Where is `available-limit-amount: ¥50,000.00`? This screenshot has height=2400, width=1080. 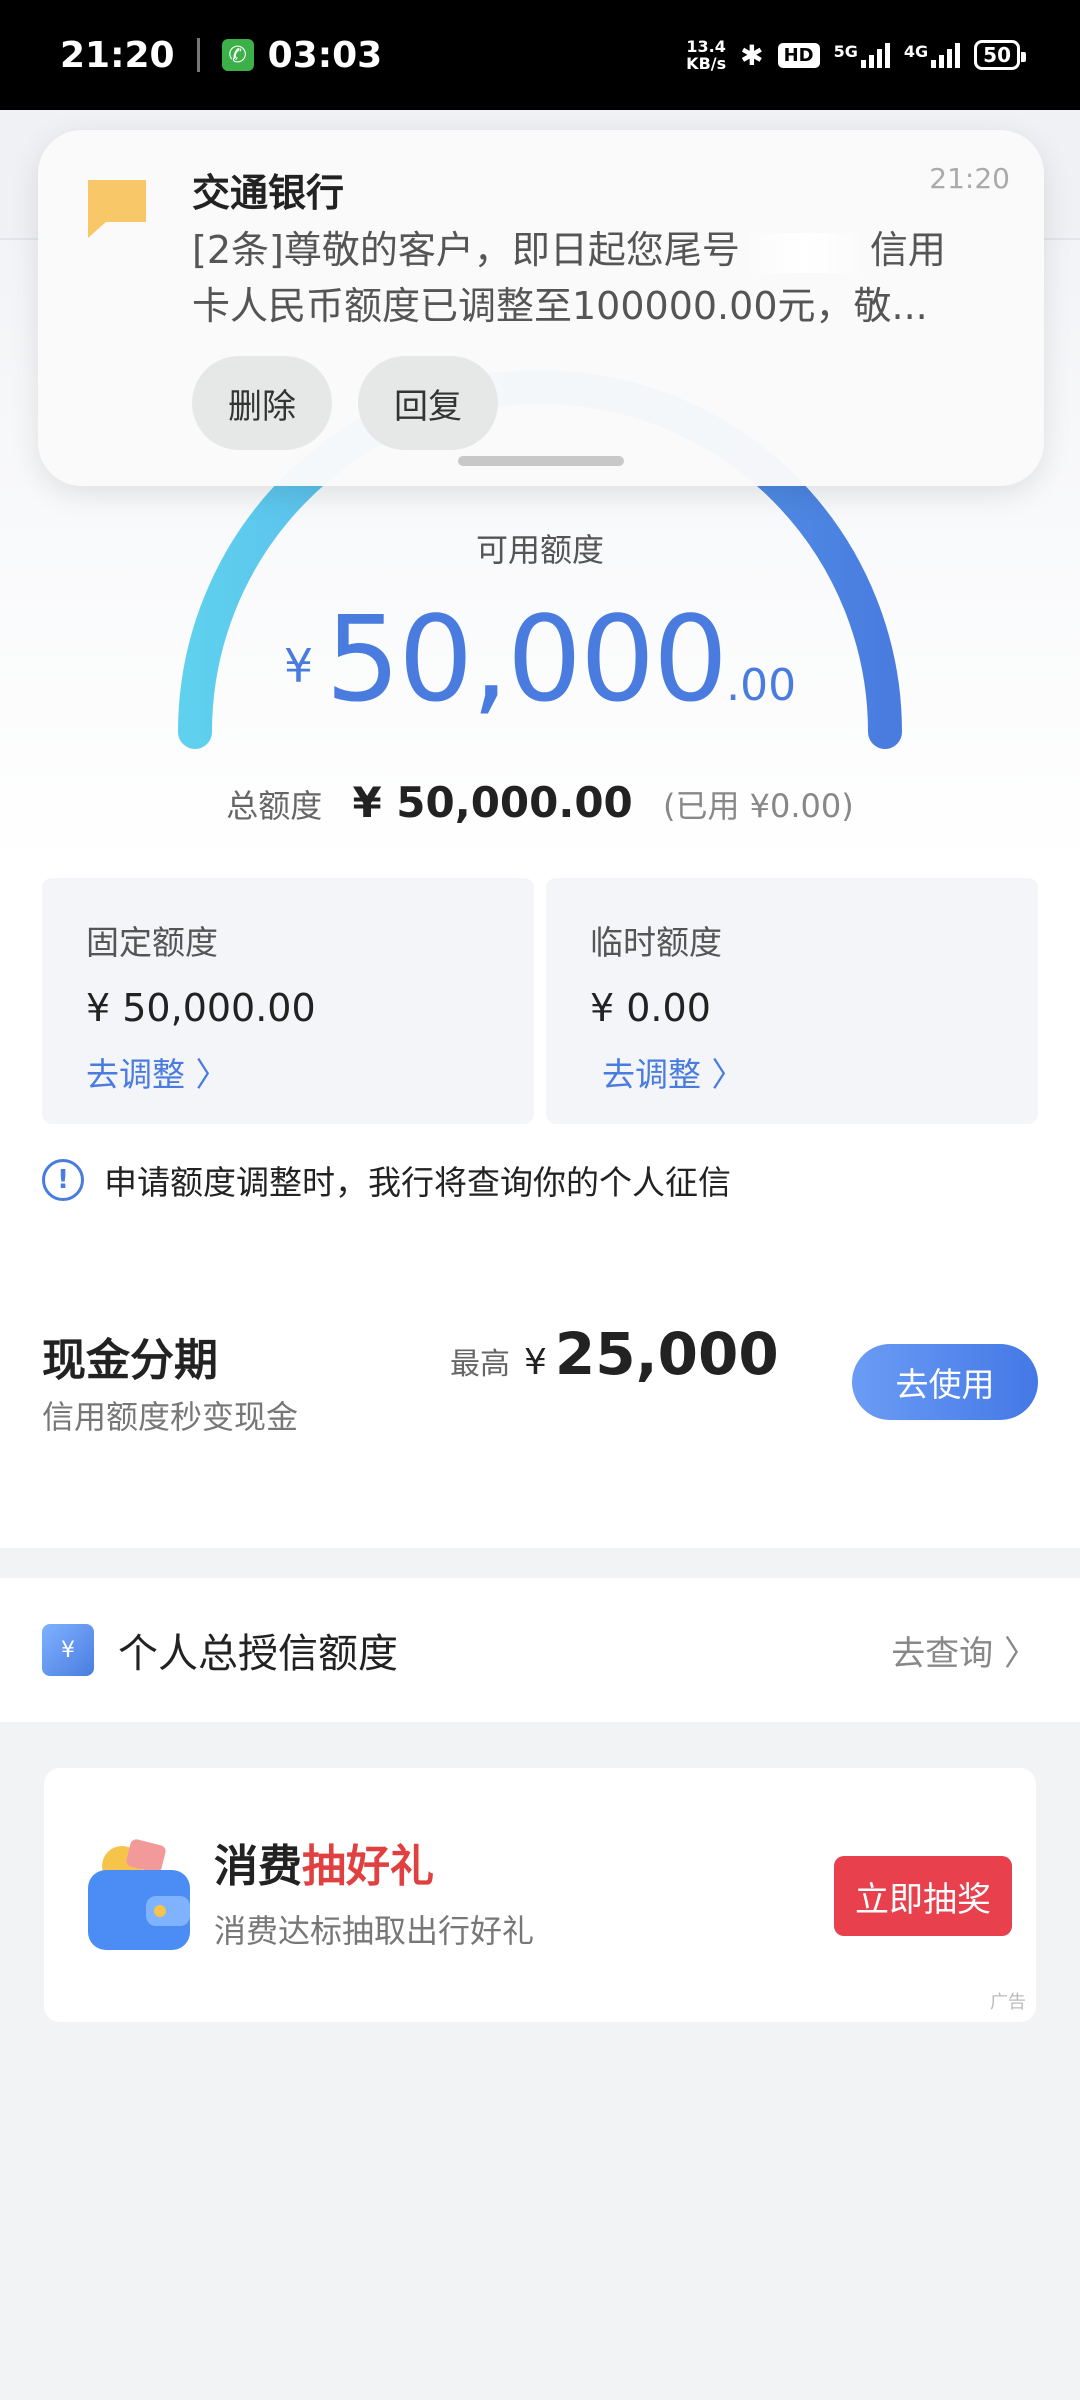
available-limit-amount: ¥50,000.00 is located at coordinates (540, 659).